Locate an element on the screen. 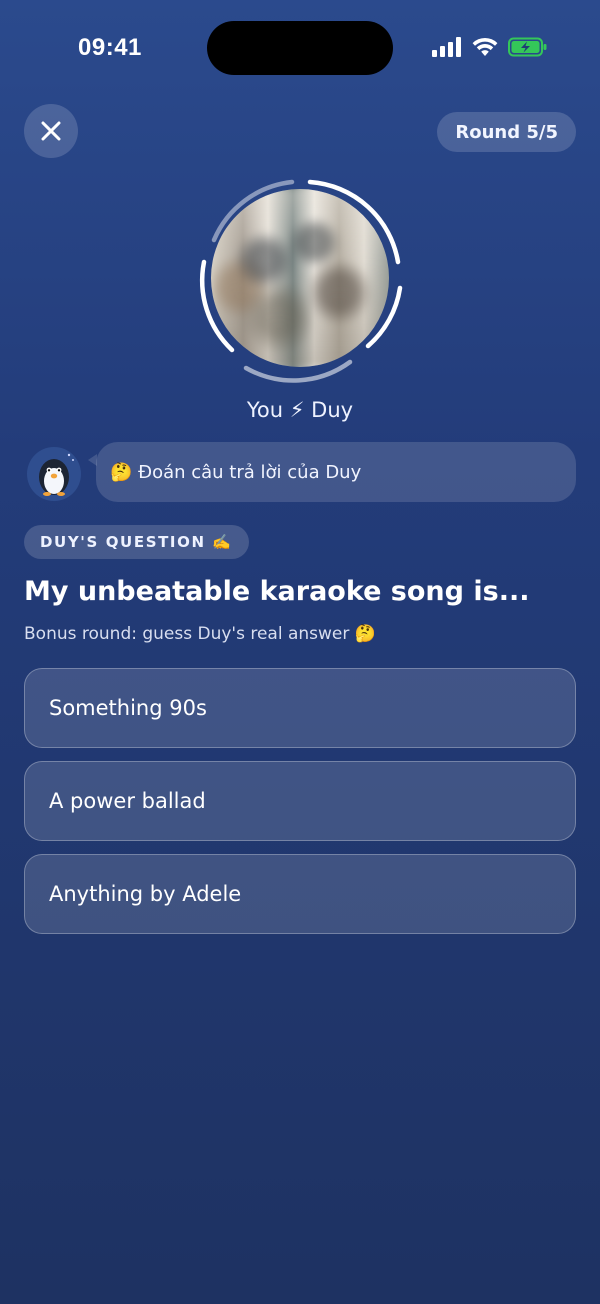 This screenshot has width=600, height=1304. avatar-photo-blurred is located at coordinates (300, 278).